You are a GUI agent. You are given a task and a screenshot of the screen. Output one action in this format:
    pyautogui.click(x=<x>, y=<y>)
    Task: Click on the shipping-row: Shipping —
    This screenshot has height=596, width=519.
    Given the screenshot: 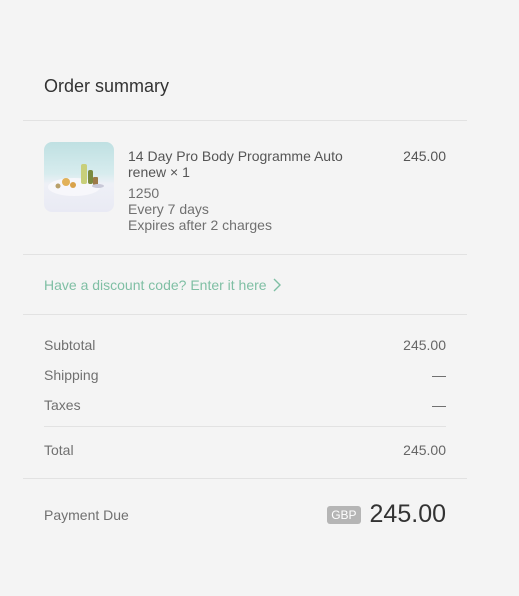 What is the action you would take?
    pyautogui.click(x=245, y=375)
    